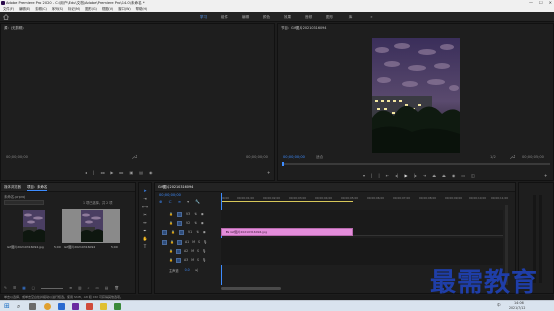  I want to click on track-target-v3, so click(179, 214).